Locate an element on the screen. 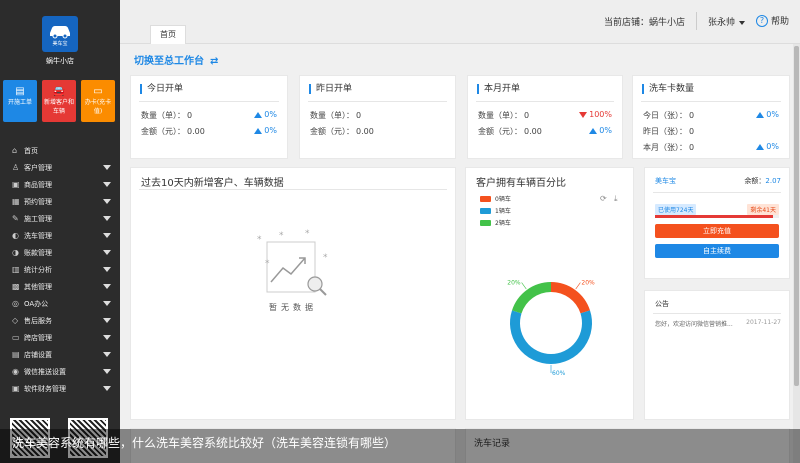 The image size is (800, 463). stat-label: 今日（张）： is located at coordinates (665, 115).